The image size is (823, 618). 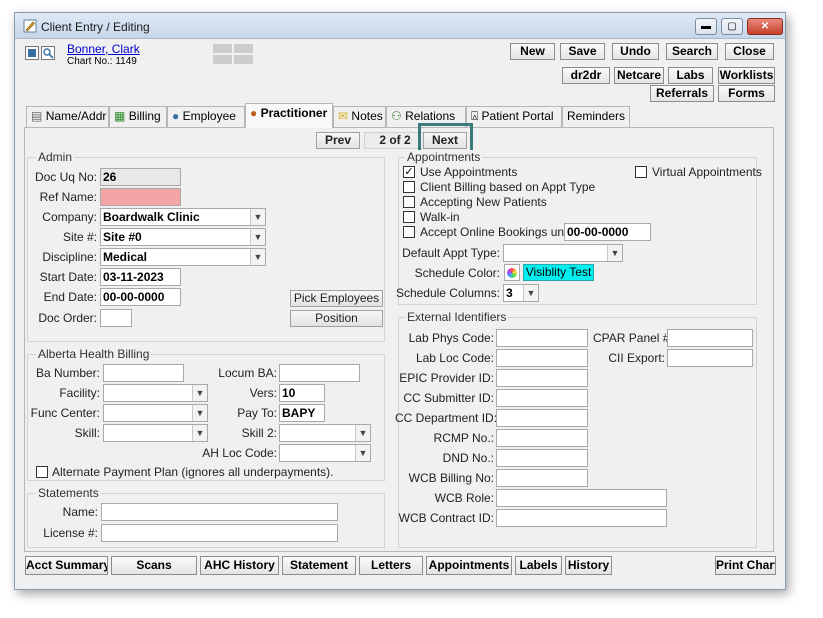 What do you see at coordinates (745, 565) in the screenshot?
I see `print-chart-button: Print Chart` at bounding box center [745, 565].